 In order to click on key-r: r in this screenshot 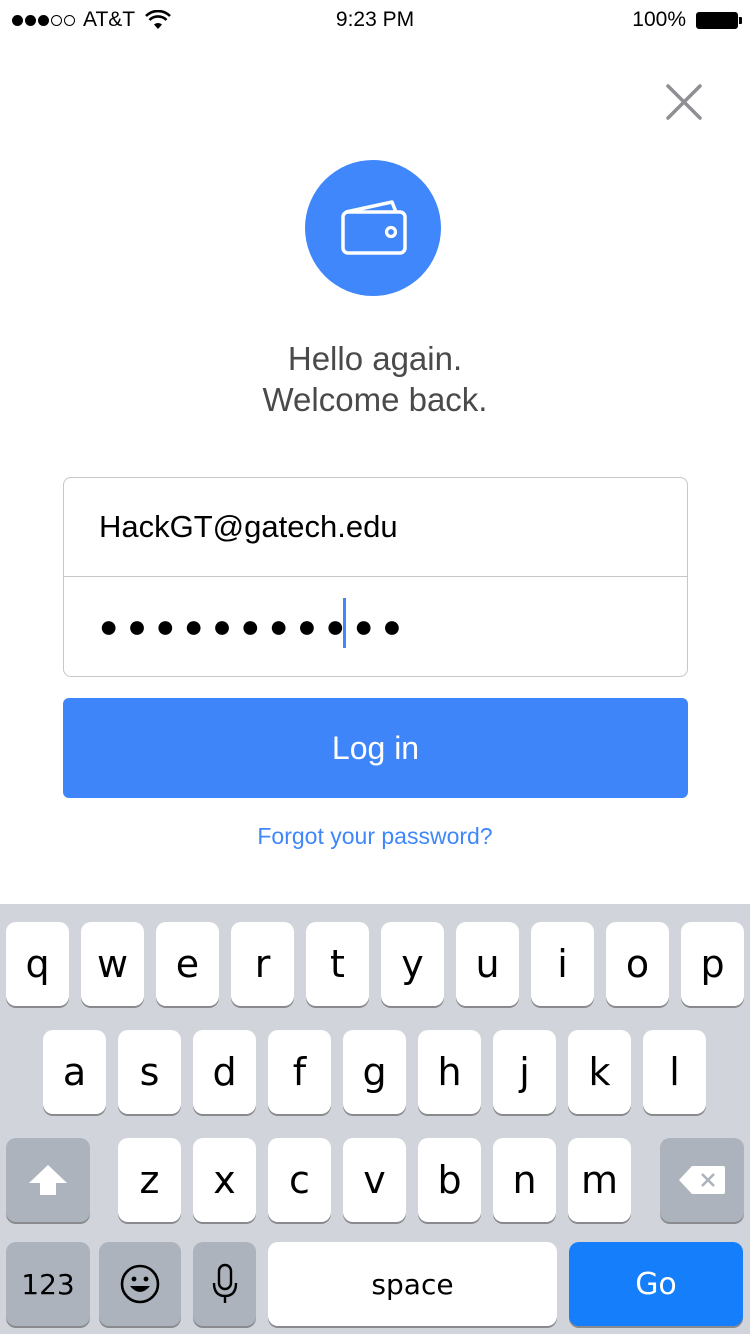, I will do `click(262, 964)`.